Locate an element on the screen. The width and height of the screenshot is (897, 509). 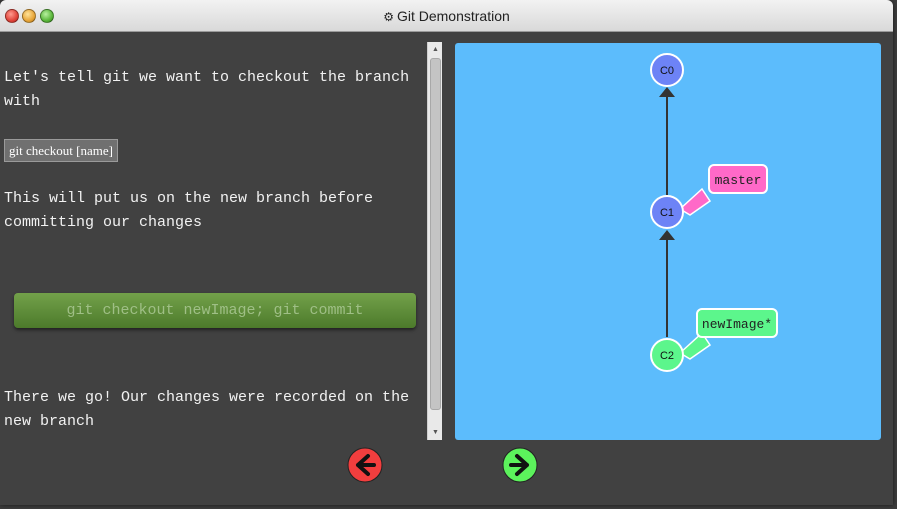
instruction-scrollbar: ▲ ▼ is located at coordinates (434, 241).